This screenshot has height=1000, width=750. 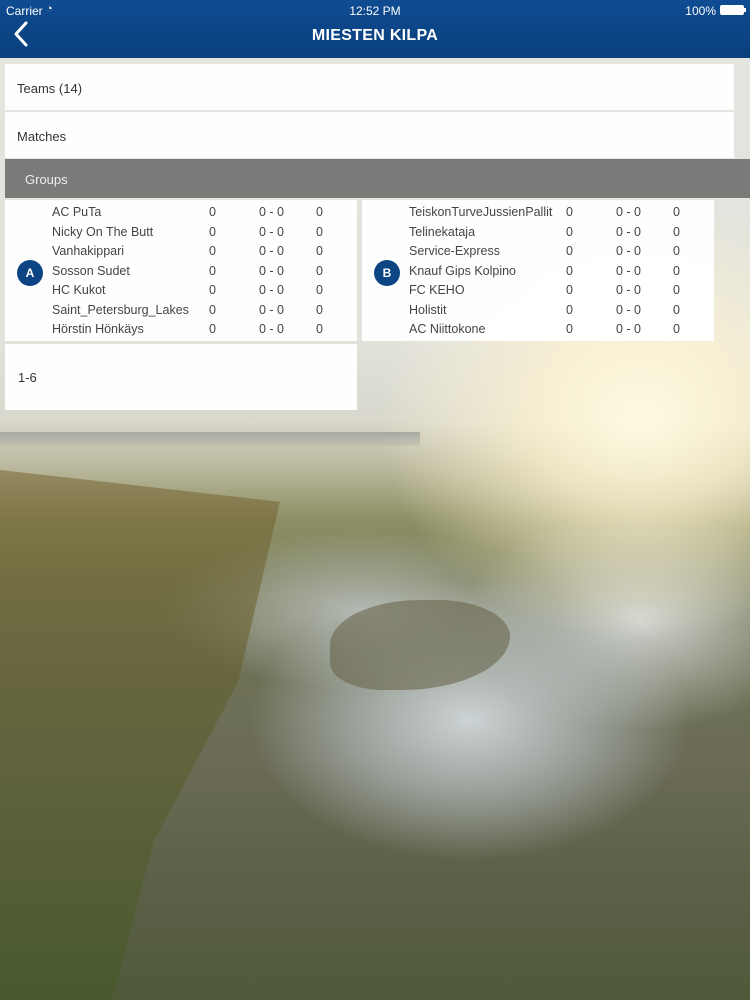 What do you see at coordinates (91, 270) in the screenshot?
I see `team-name: Sosson Sudet` at bounding box center [91, 270].